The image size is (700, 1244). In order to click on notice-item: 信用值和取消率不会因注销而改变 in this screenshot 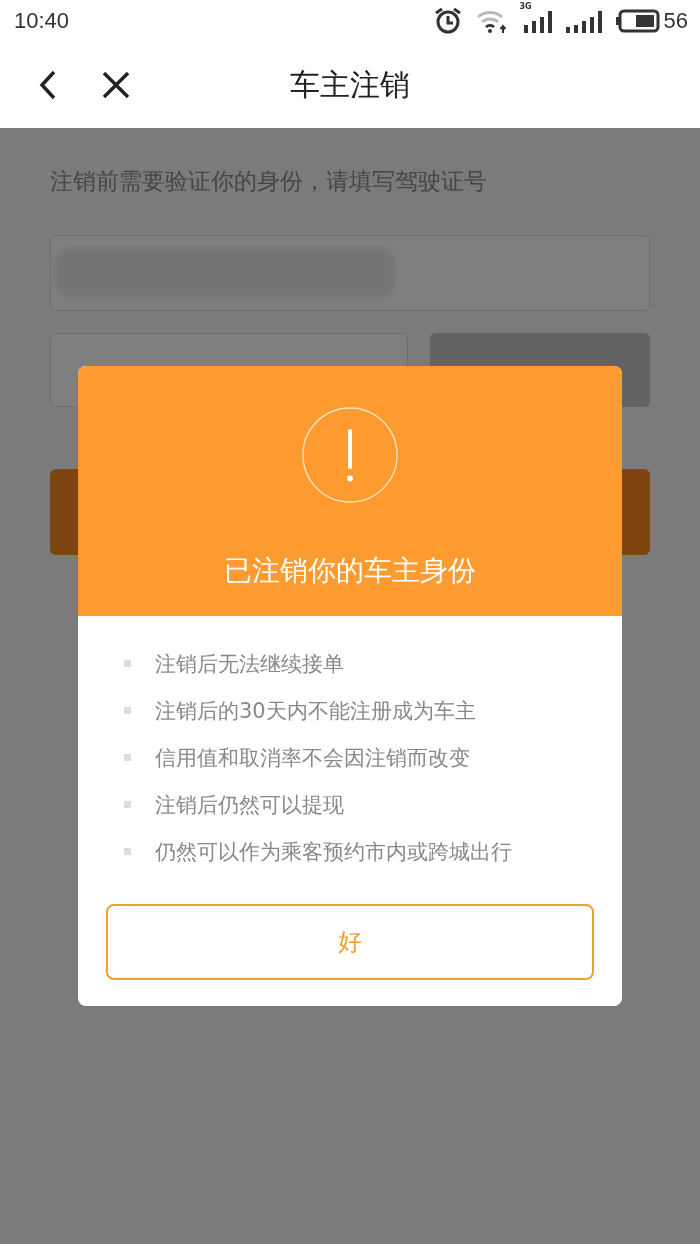, I will do `click(312, 758)`.